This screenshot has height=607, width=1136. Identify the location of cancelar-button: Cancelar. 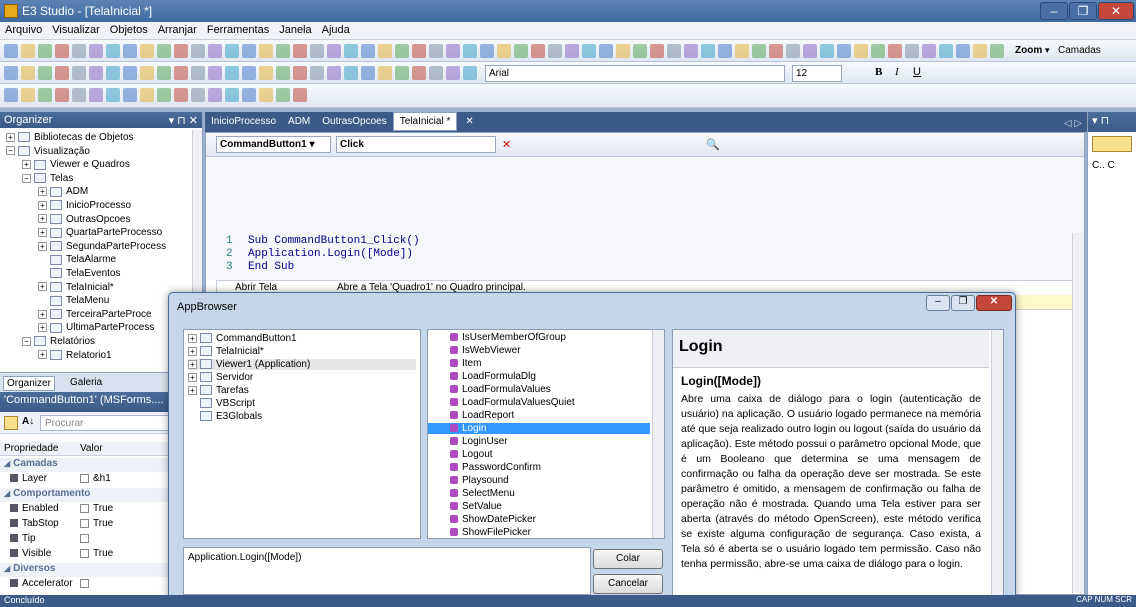
(628, 584).